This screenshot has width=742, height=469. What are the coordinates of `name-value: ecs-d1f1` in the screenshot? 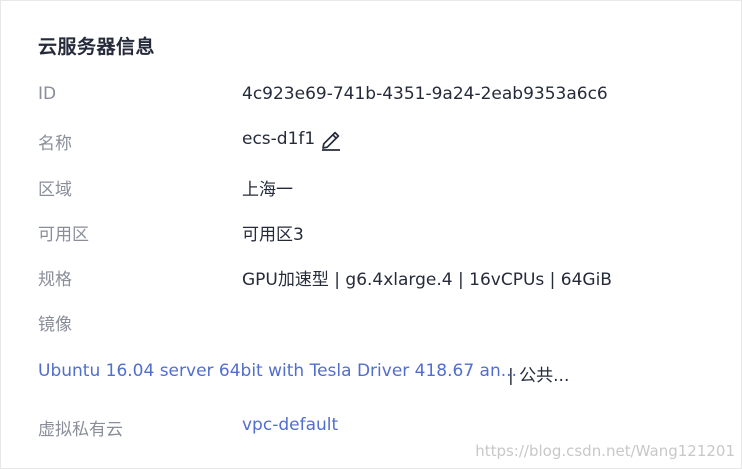 It's located at (279, 139).